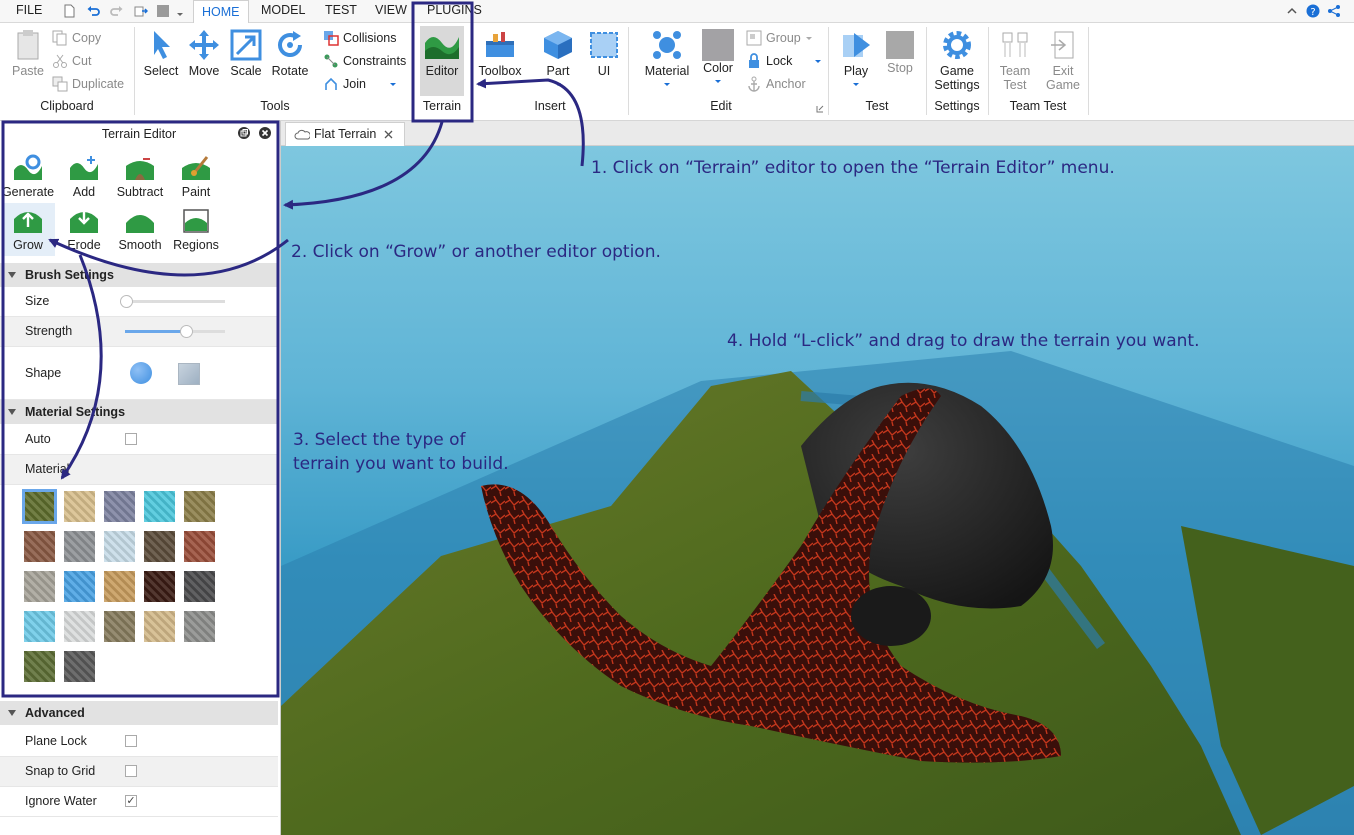  I want to click on brush-settings-header: Brush Settings, so click(139, 275).